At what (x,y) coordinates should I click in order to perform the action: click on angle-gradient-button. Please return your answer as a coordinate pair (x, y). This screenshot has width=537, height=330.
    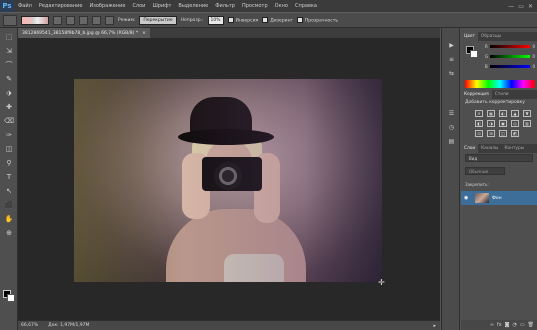
    Looking at the image, I should click on (83, 20).